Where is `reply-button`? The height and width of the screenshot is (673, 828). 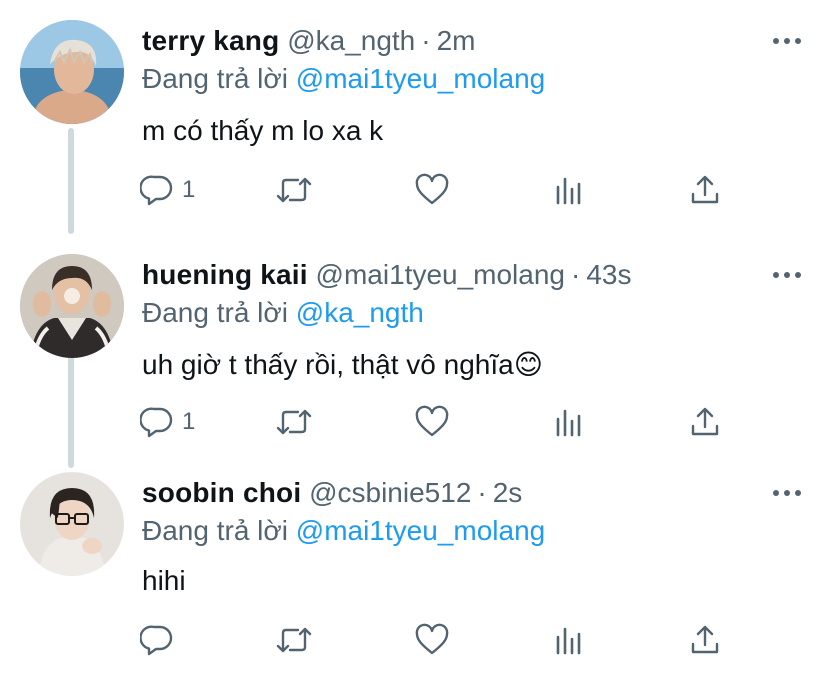
reply-button is located at coordinates (161, 640).